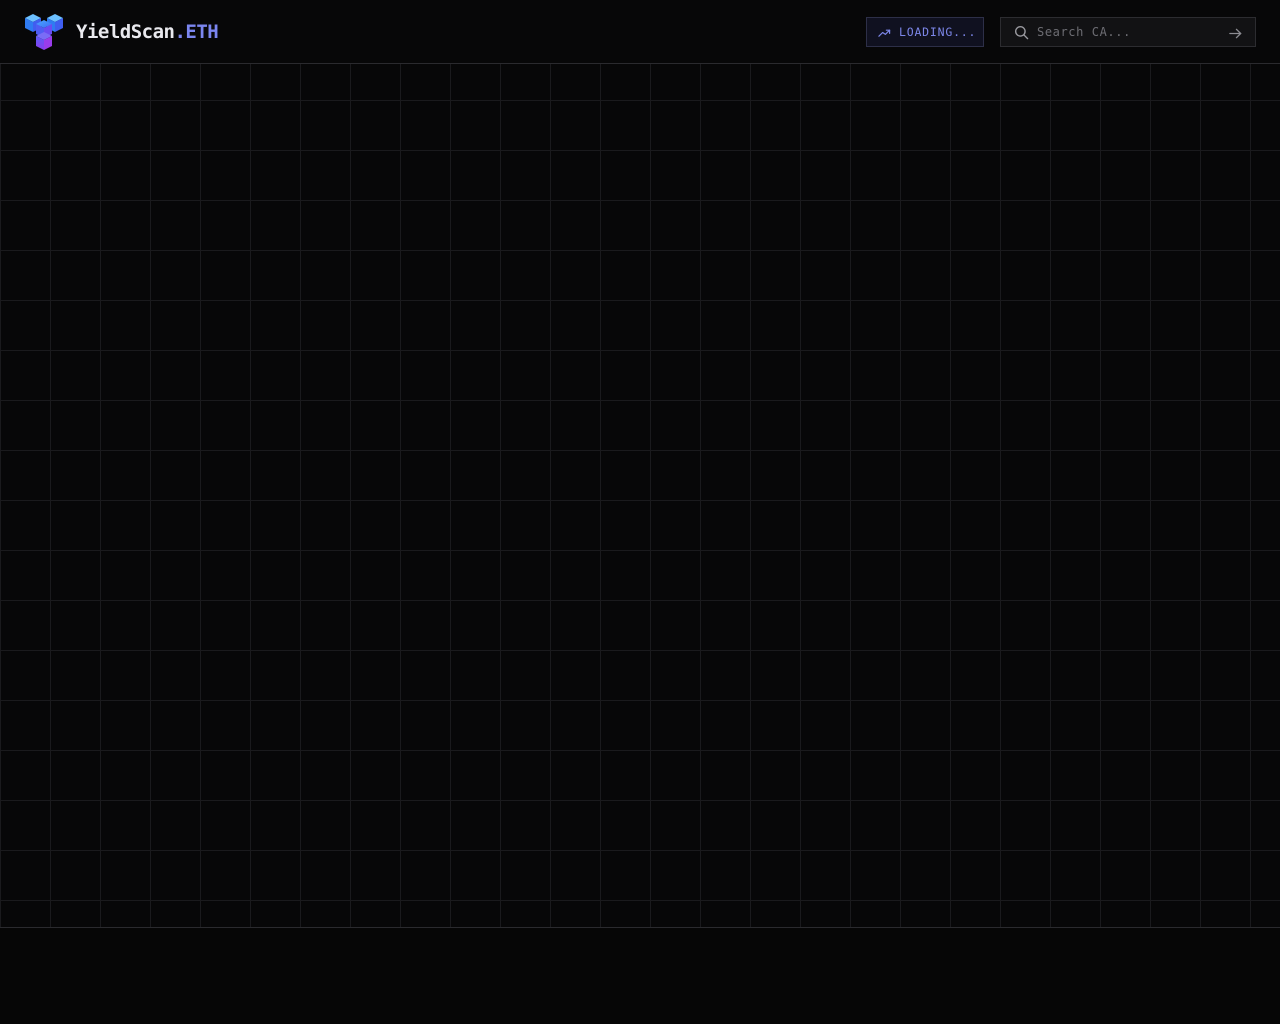 The image size is (1280, 1024). I want to click on footer-area, so click(640, 976).